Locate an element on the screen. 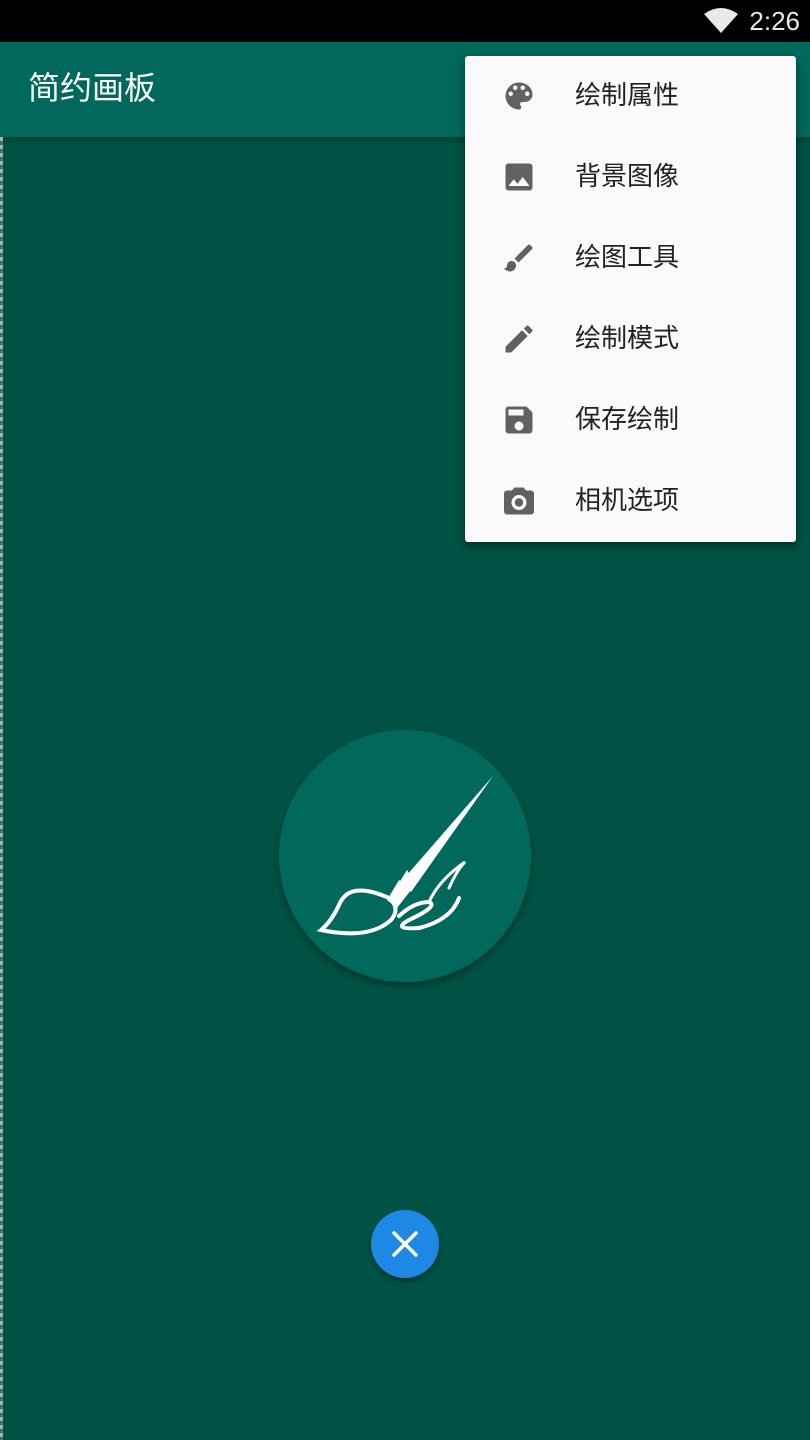 Image resolution: width=810 pixels, height=1440 pixels. menu-item-label: 绘制属性 is located at coordinates (627, 96).